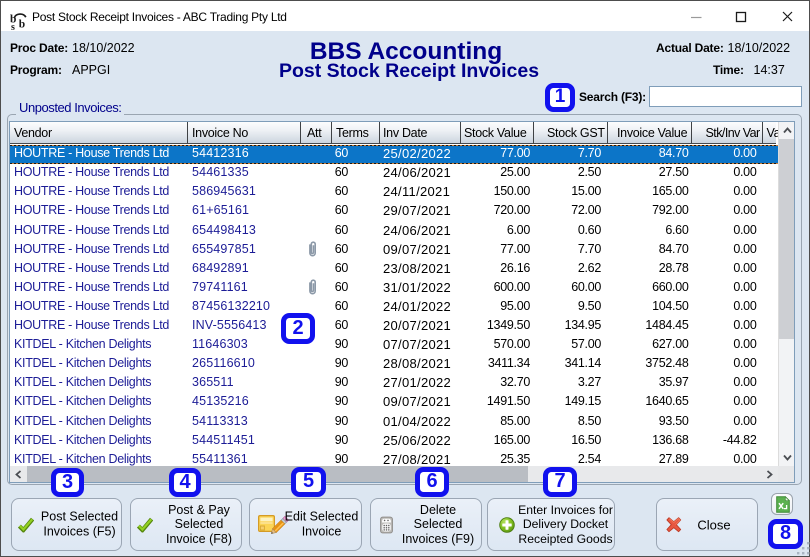 This screenshot has height=557, width=810. What do you see at coordinates (13, 27) in the screenshot?
I see `svg-text: s` at bounding box center [13, 27].